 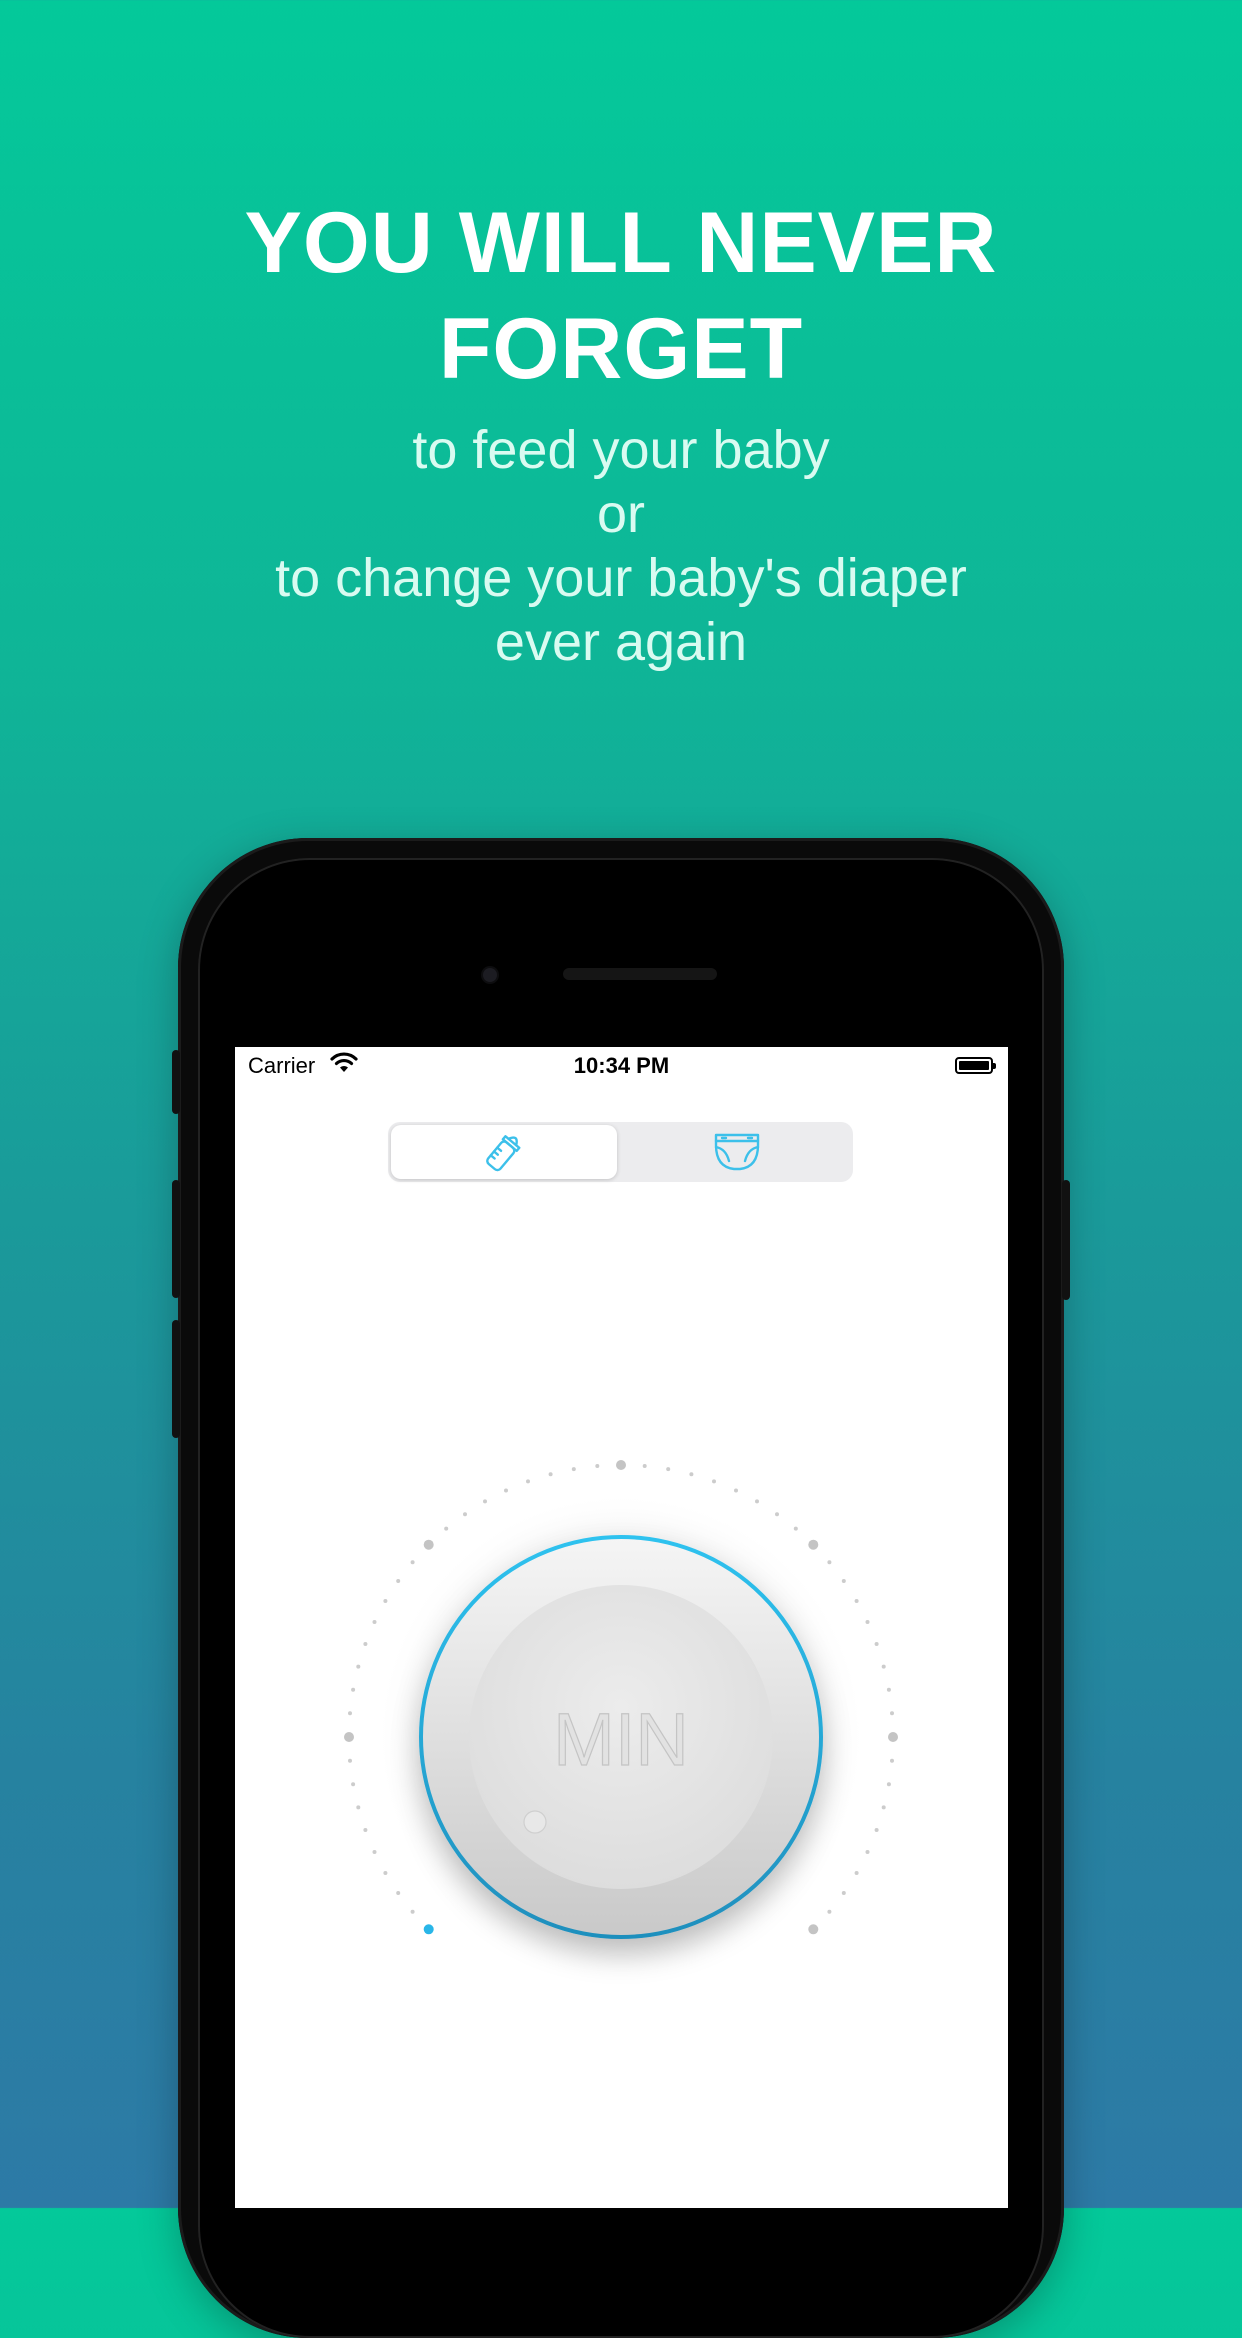 I want to click on subtitle-line-2: or, so click(x=620, y=514).